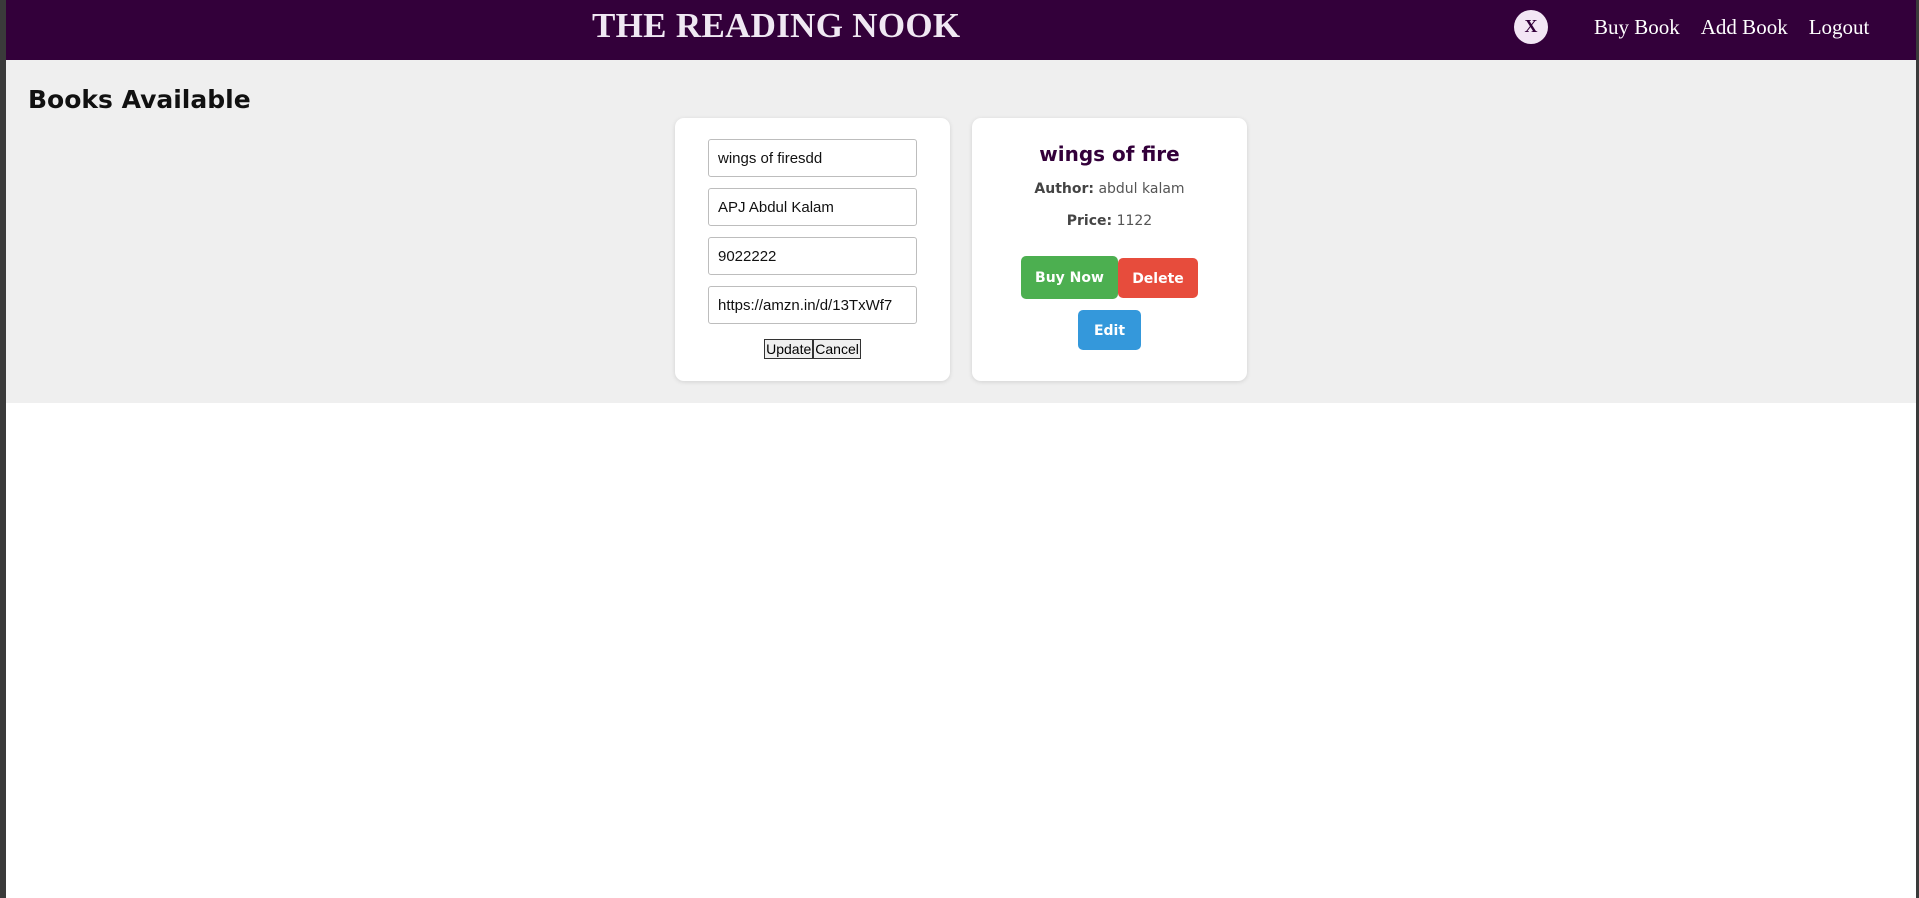 This screenshot has height=898, width=1919. I want to click on edit-book-card: UpdateCancel, so click(812, 249).